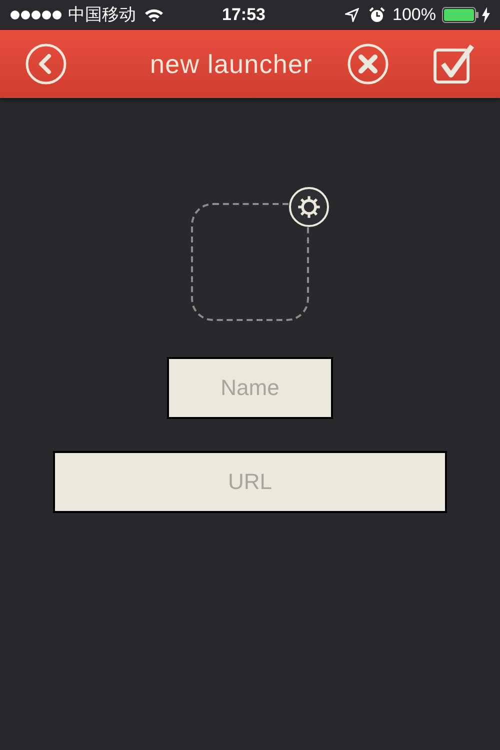 This screenshot has width=500, height=750. I want to click on settings-button, so click(309, 207).